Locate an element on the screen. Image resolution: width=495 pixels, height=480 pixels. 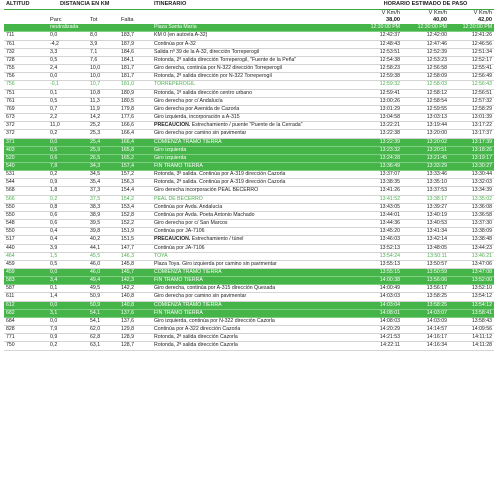
falta-cell: 137,6 is located at coordinates (135, 322).